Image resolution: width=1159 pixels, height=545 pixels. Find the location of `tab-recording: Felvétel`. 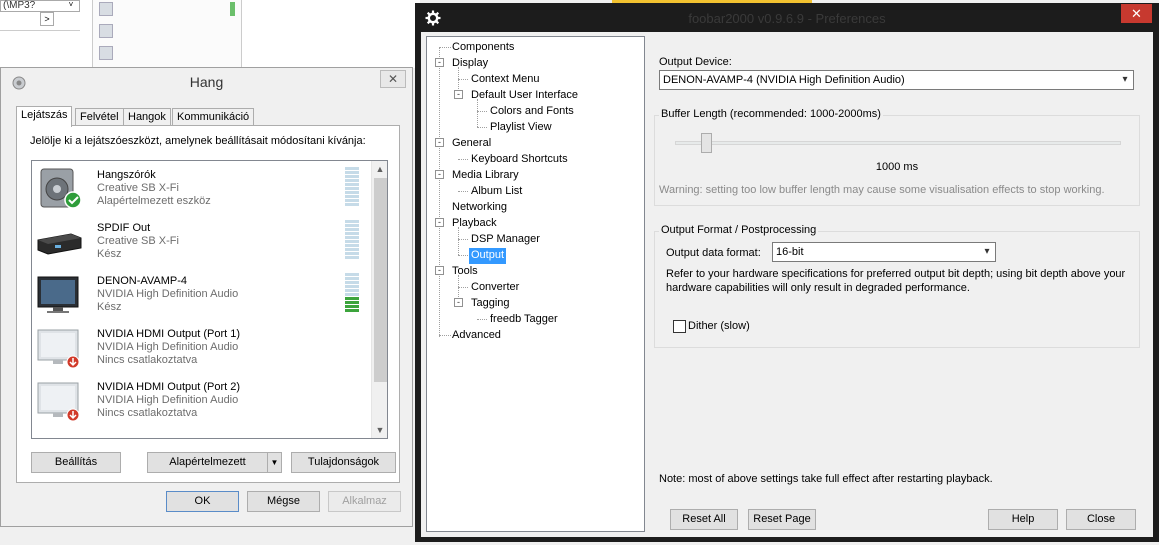

tab-recording: Felvétel is located at coordinates (99, 117).